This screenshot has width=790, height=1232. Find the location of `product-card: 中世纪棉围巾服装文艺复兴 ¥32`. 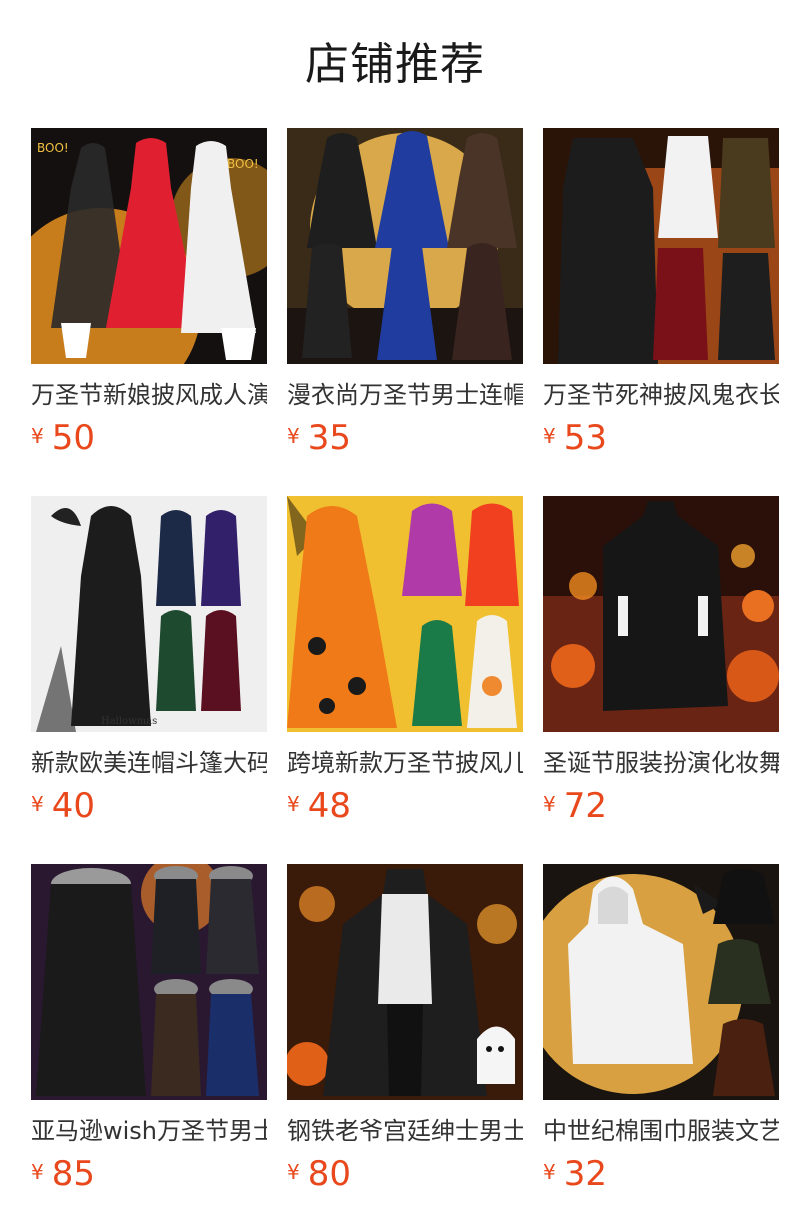

product-card: 中世纪棉围巾服装文艺复兴 ¥32 is located at coordinates (661, 1048).